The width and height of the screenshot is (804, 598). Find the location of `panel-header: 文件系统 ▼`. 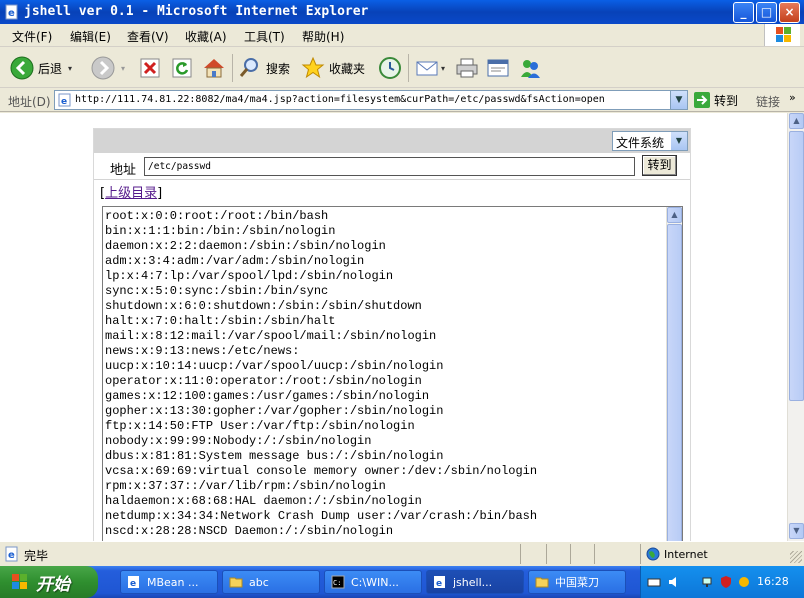

panel-header: 文件系统 ▼ is located at coordinates (392, 141).